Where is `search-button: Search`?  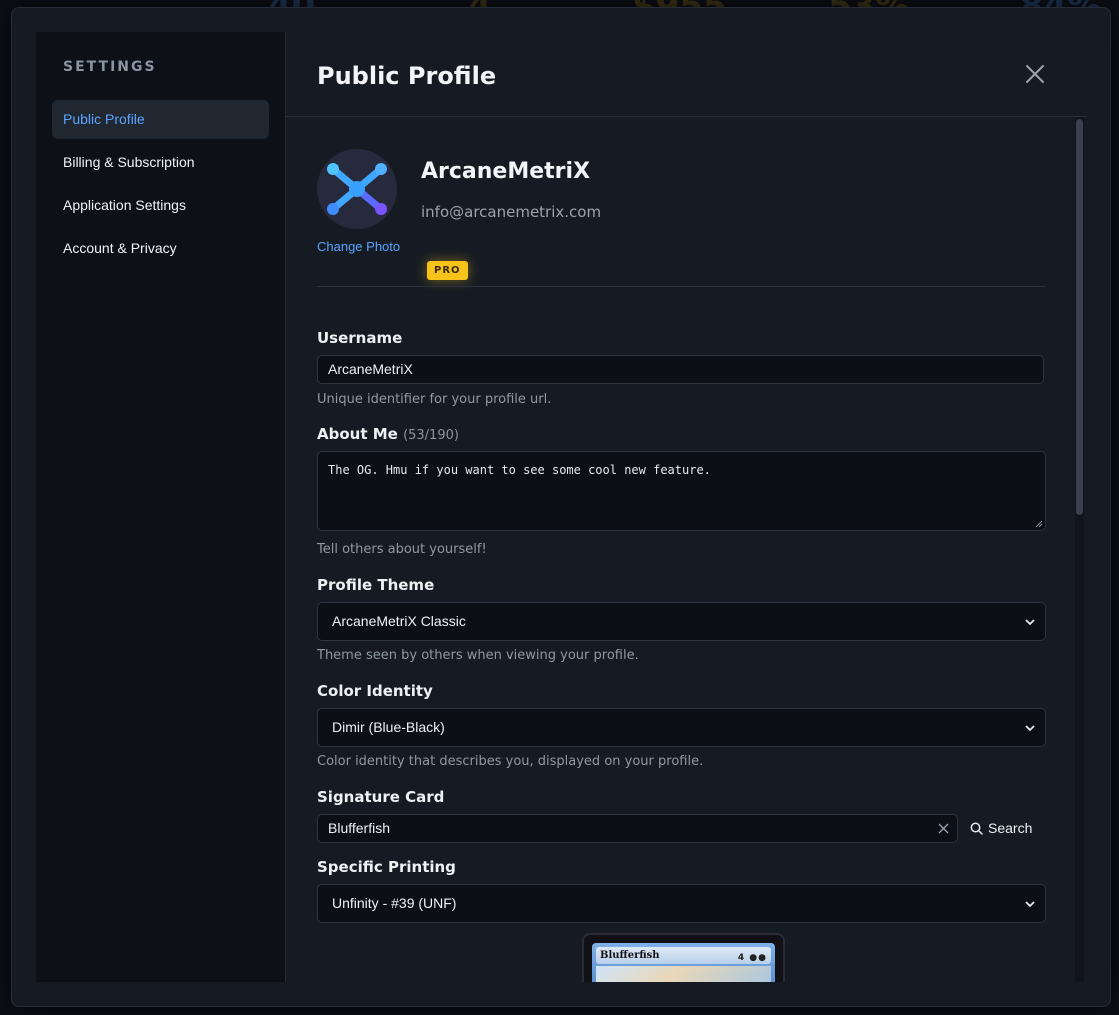
search-button: Search is located at coordinates (1001, 828).